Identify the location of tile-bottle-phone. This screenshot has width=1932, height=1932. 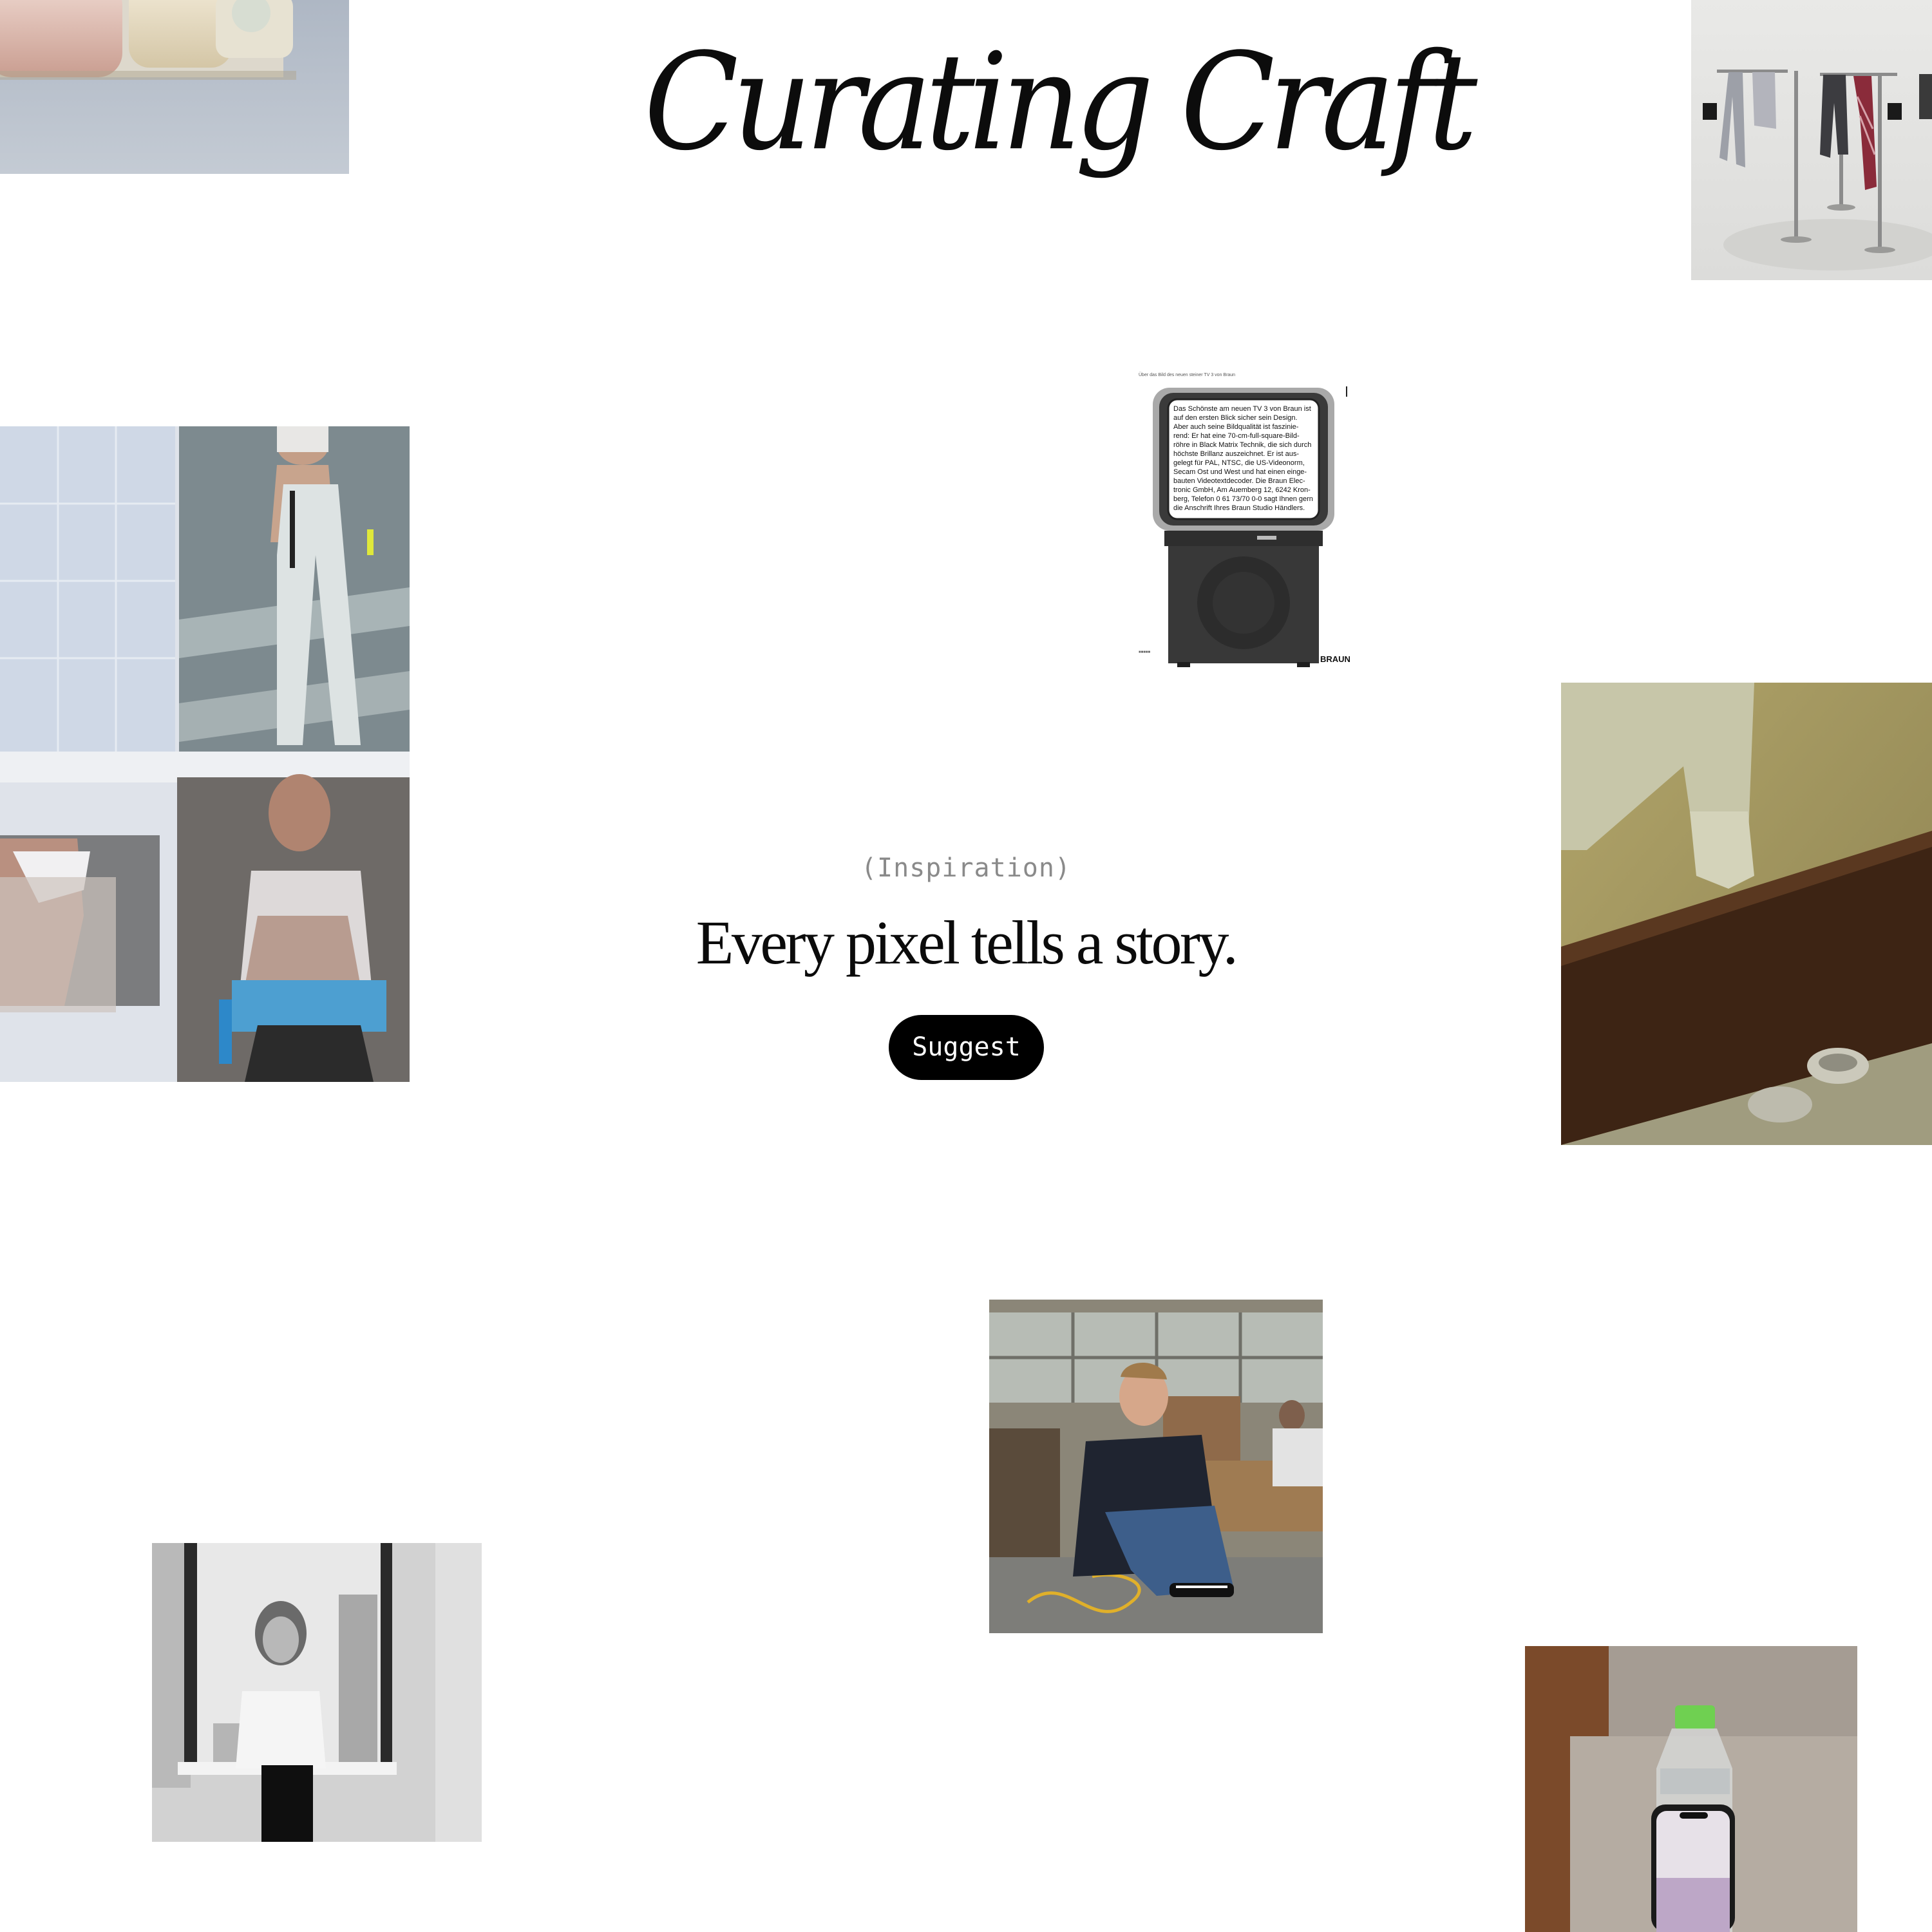
(1691, 1789).